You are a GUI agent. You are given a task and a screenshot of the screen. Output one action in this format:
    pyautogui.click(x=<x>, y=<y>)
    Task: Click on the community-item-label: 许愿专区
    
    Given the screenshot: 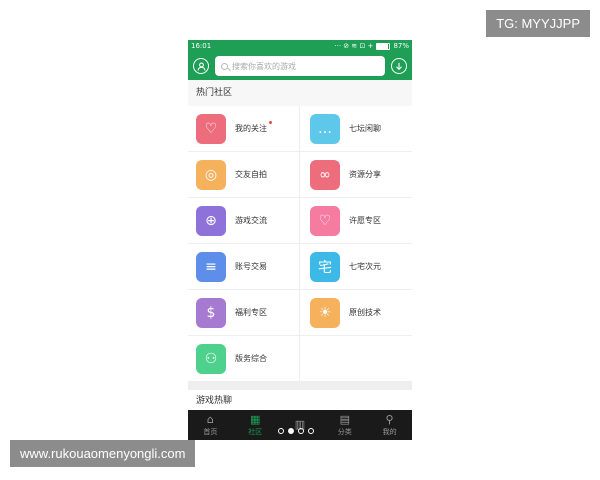 What is the action you would take?
    pyautogui.click(x=365, y=220)
    